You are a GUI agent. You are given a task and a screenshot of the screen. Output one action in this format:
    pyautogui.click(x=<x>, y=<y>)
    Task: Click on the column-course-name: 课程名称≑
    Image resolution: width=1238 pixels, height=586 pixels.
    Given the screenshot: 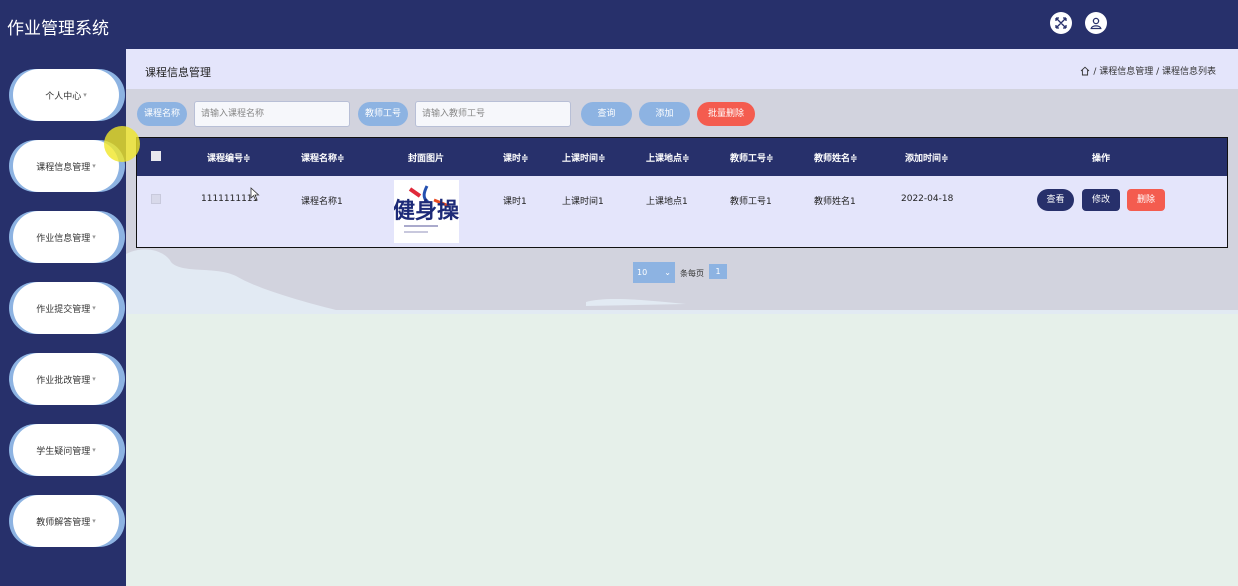 What is the action you would take?
    pyautogui.click(x=323, y=157)
    